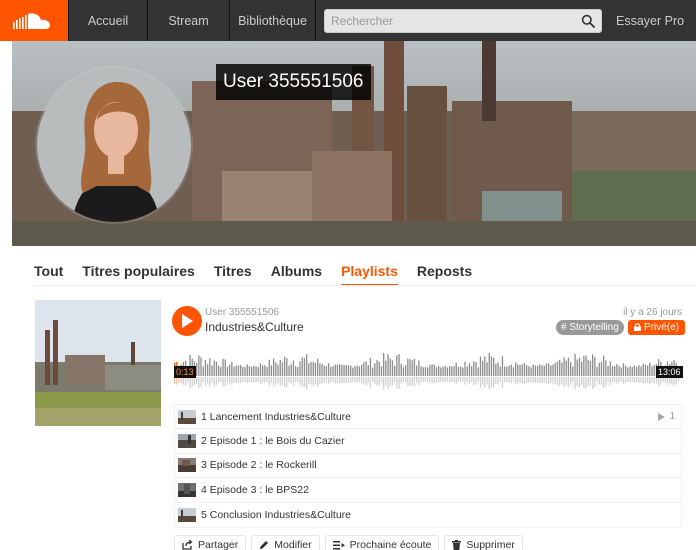 This screenshot has height=550, width=696. What do you see at coordinates (254, 327) in the screenshot?
I see `playlist-title: Industries&Culture` at bounding box center [254, 327].